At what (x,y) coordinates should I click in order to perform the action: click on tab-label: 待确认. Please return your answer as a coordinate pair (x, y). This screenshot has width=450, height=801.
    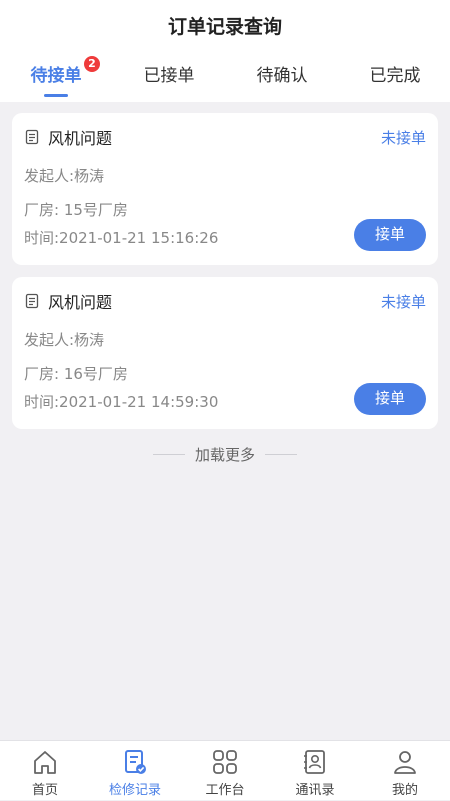
    Looking at the image, I should click on (282, 76).